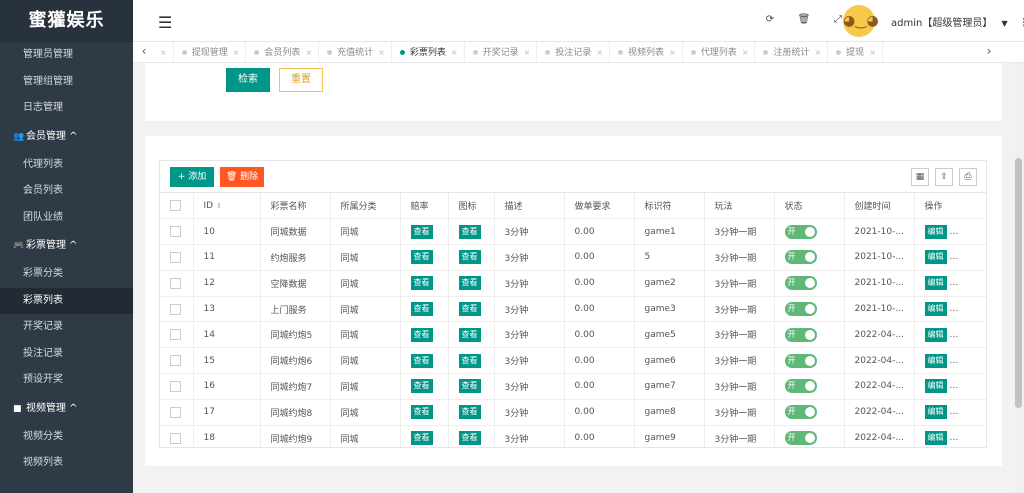  Describe the element at coordinates (968, 177) in the screenshot. I see `print-icon: ⎙` at that location.